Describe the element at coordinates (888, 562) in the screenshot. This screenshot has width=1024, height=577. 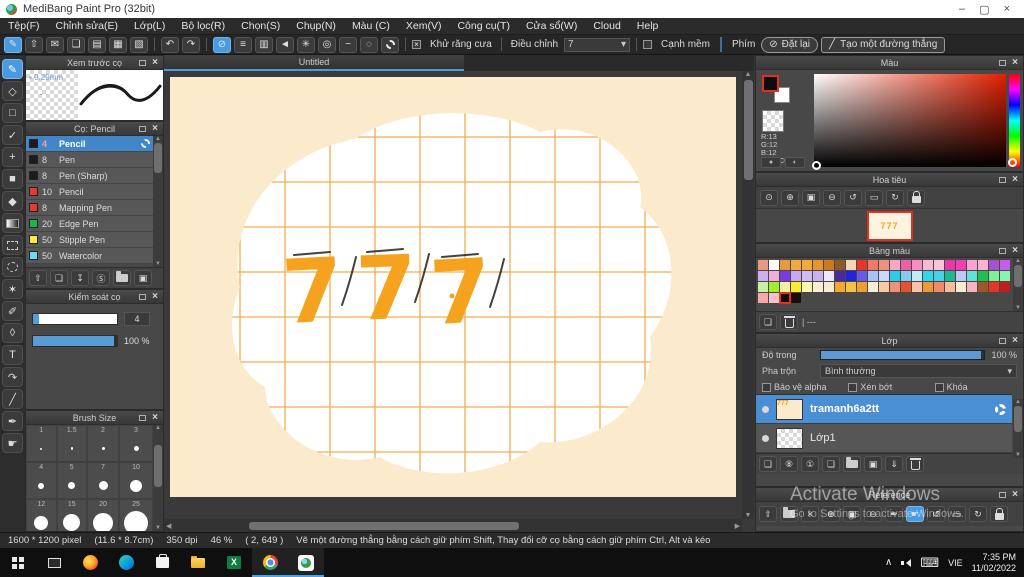
I see `tray-chevron-icon: ∧` at that location.